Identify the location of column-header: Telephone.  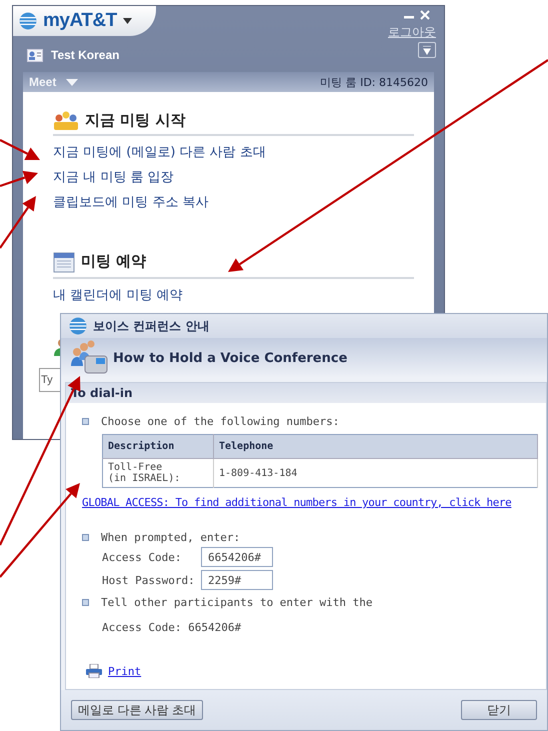
(376, 446).